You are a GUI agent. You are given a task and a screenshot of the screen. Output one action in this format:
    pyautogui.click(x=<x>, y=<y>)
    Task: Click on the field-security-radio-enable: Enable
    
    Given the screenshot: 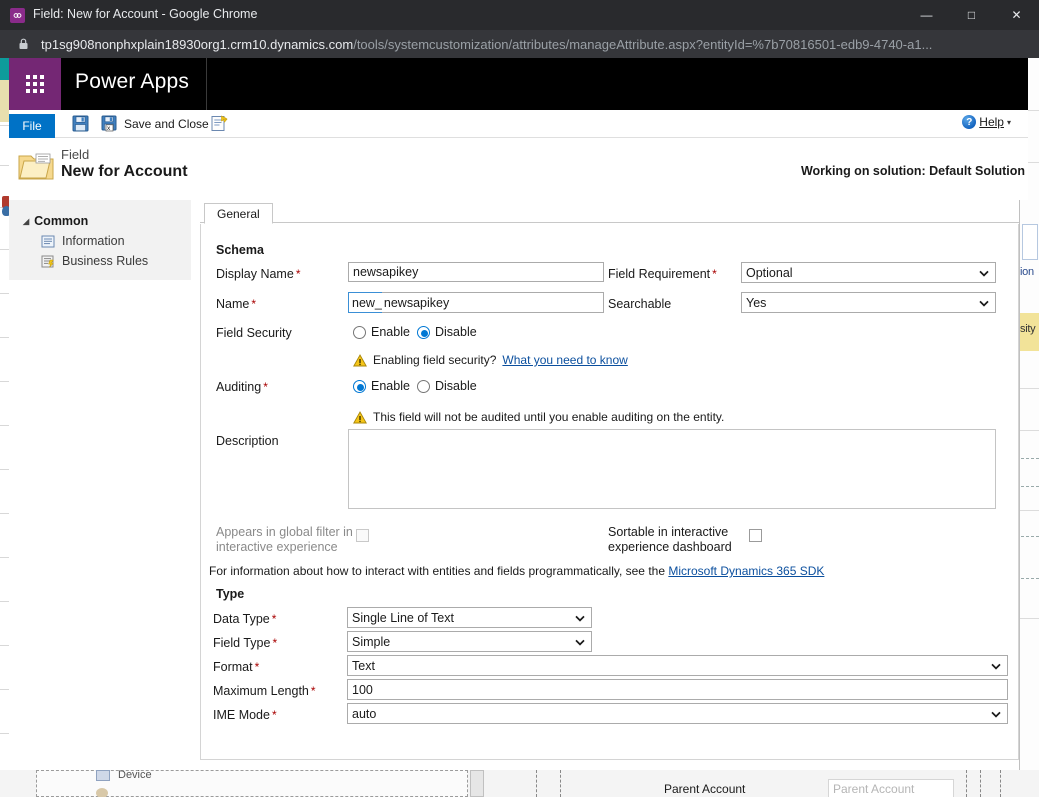 What is the action you would take?
    pyautogui.click(x=381, y=332)
    